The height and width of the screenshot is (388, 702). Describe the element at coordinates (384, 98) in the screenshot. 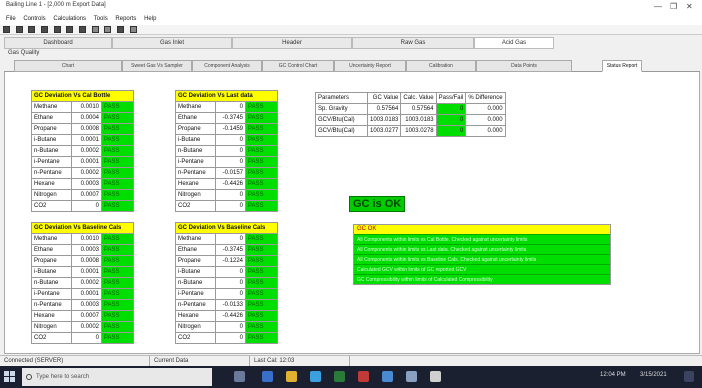

I see `column-header: GC Value` at that location.